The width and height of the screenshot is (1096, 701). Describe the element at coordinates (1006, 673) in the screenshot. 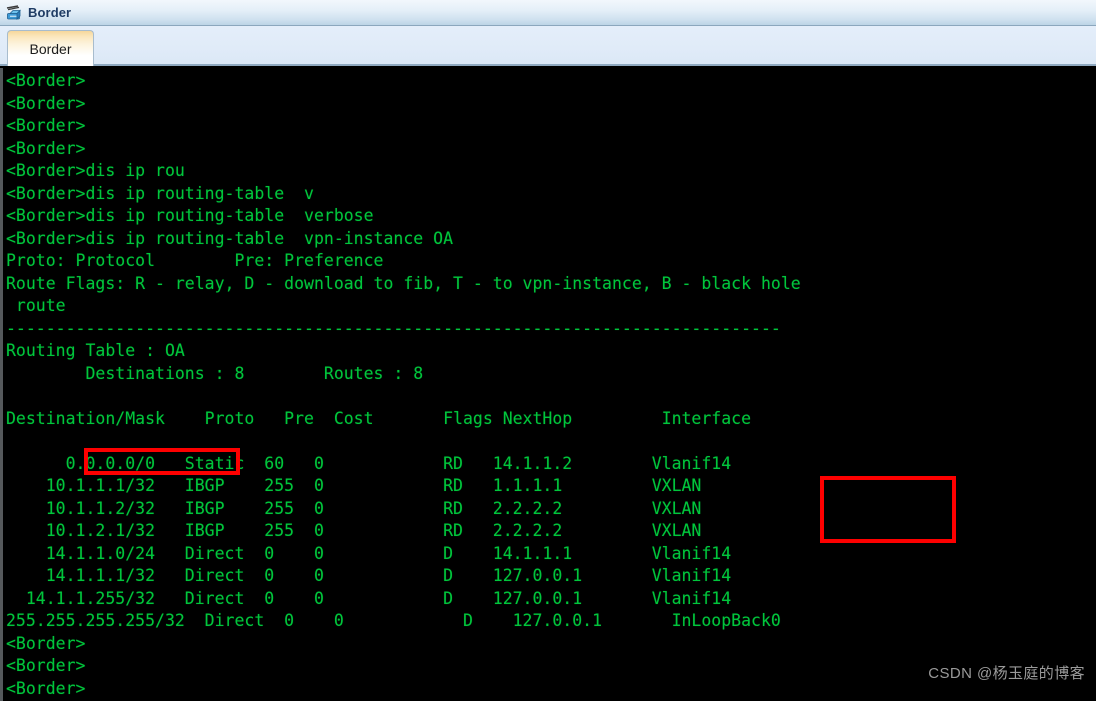

I see `watermark: CSDN @杨玉庭的博客` at that location.